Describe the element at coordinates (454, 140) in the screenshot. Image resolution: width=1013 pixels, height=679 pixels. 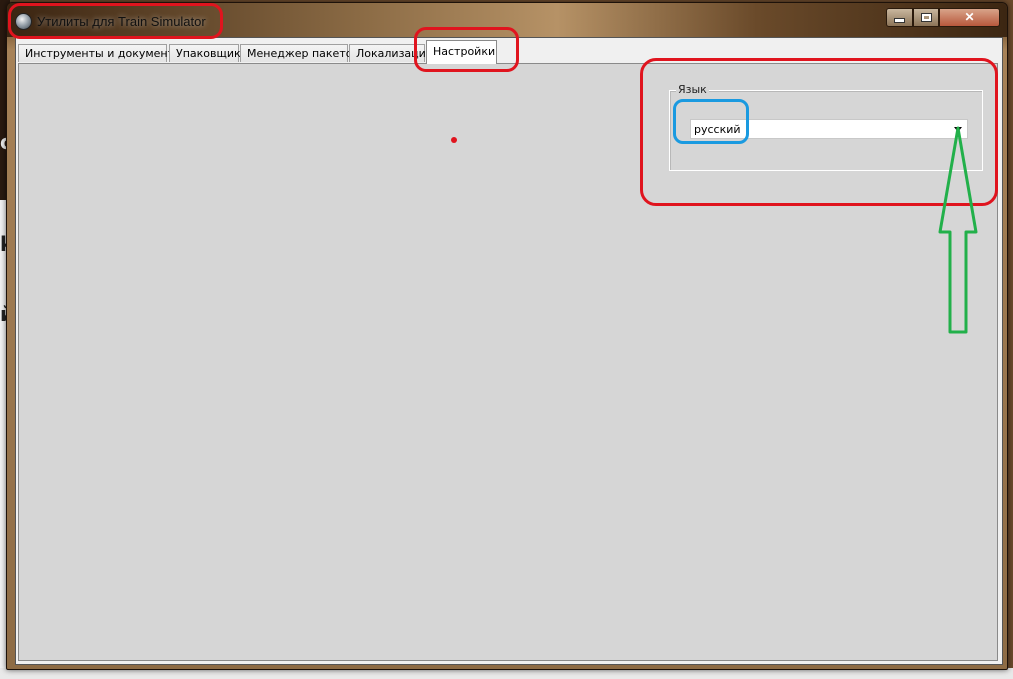
I see `annotation-dot` at that location.